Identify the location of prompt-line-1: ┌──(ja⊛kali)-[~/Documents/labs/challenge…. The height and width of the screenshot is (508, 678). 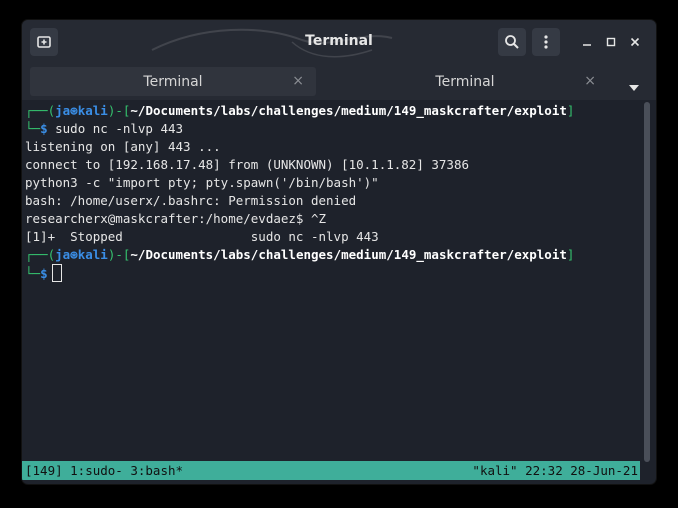
(300, 110).